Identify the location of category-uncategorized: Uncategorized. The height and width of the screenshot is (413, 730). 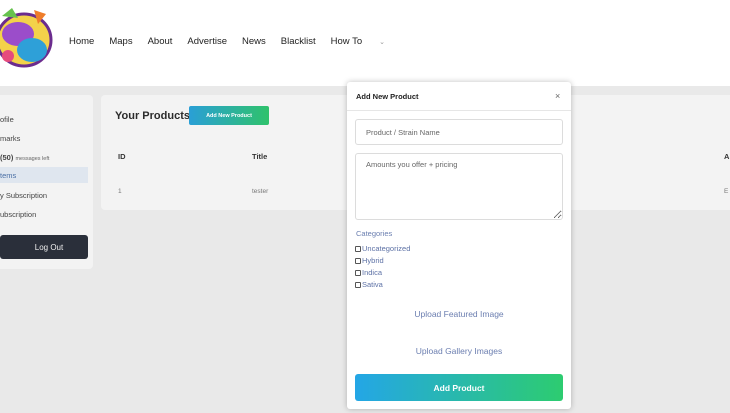
(382, 248).